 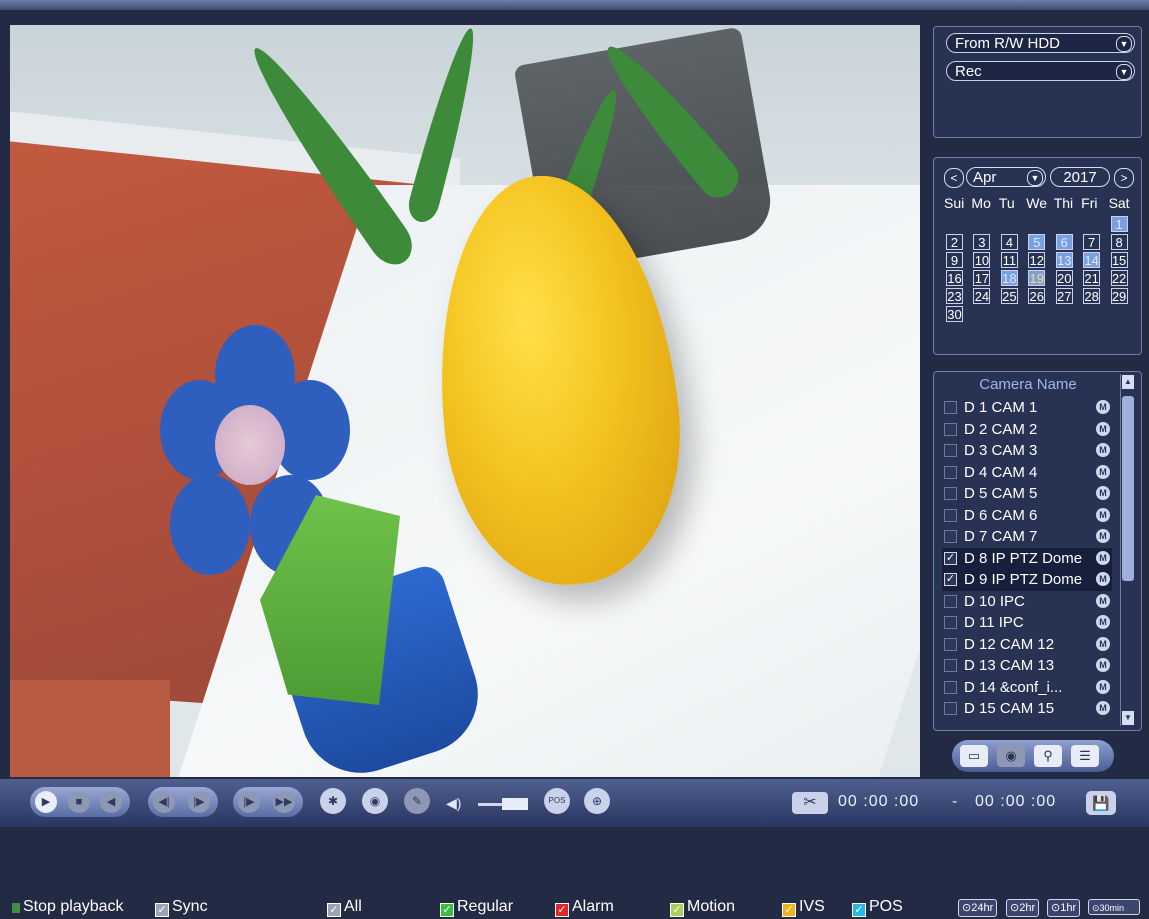 What do you see at coordinates (476, 907) in the screenshot?
I see `regular-checkbox: ✓ Regular` at bounding box center [476, 907].